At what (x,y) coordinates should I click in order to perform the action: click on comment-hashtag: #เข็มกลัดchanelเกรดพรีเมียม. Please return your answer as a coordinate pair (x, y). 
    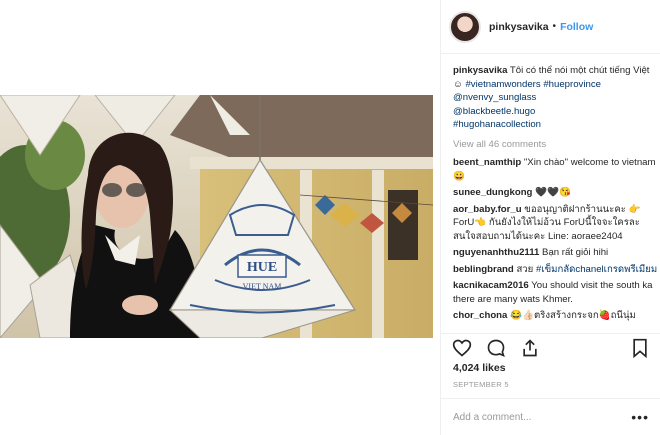
    Looking at the image, I should click on (596, 269).